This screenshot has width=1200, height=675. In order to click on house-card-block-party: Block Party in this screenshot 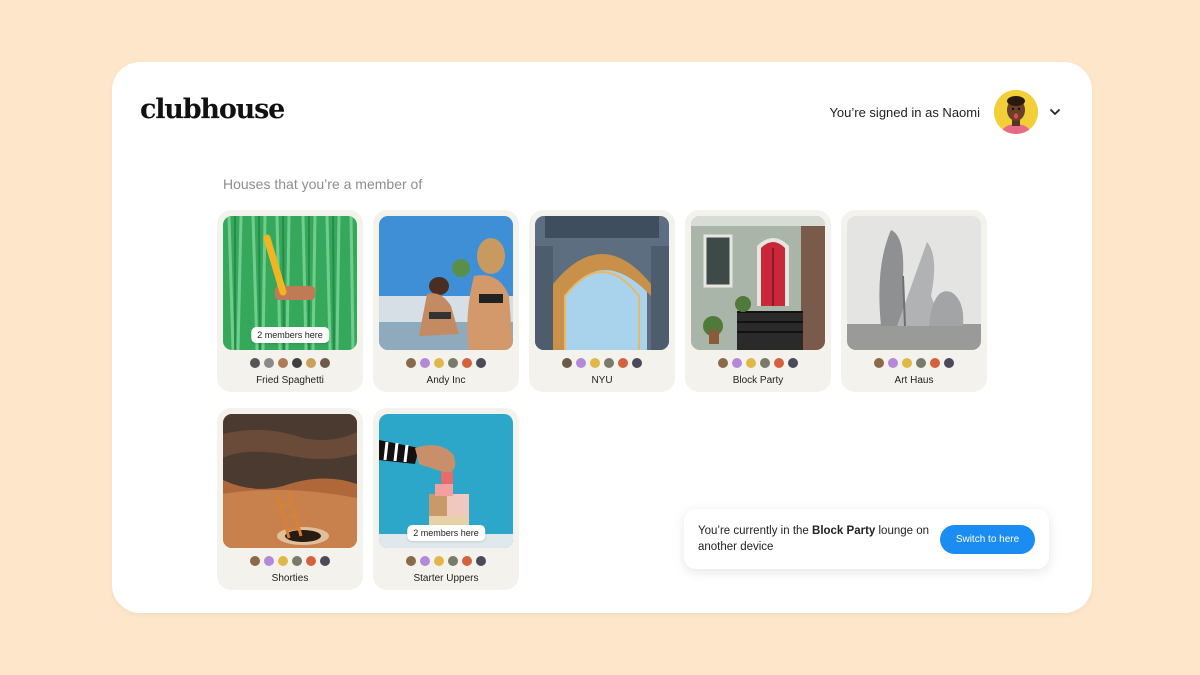, I will do `click(758, 301)`.